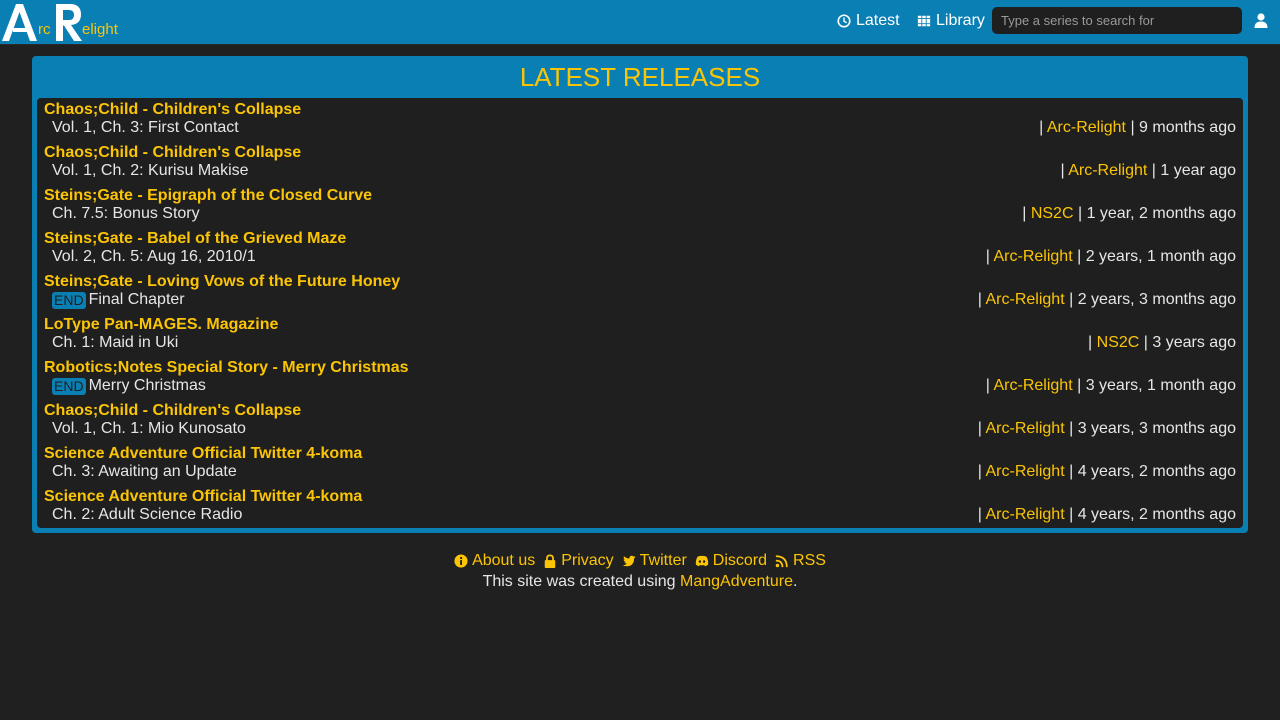 The height and width of the screenshot is (720, 1280). Describe the element at coordinates (1261, 20) in the screenshot. I see `user-icon` at that location.